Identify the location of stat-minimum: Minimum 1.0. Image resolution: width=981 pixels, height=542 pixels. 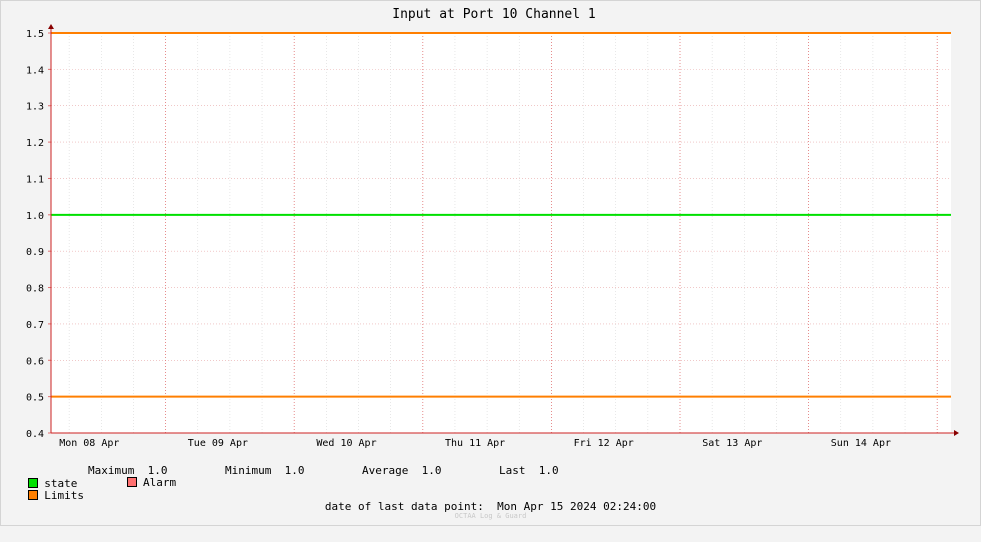
(264, 470).